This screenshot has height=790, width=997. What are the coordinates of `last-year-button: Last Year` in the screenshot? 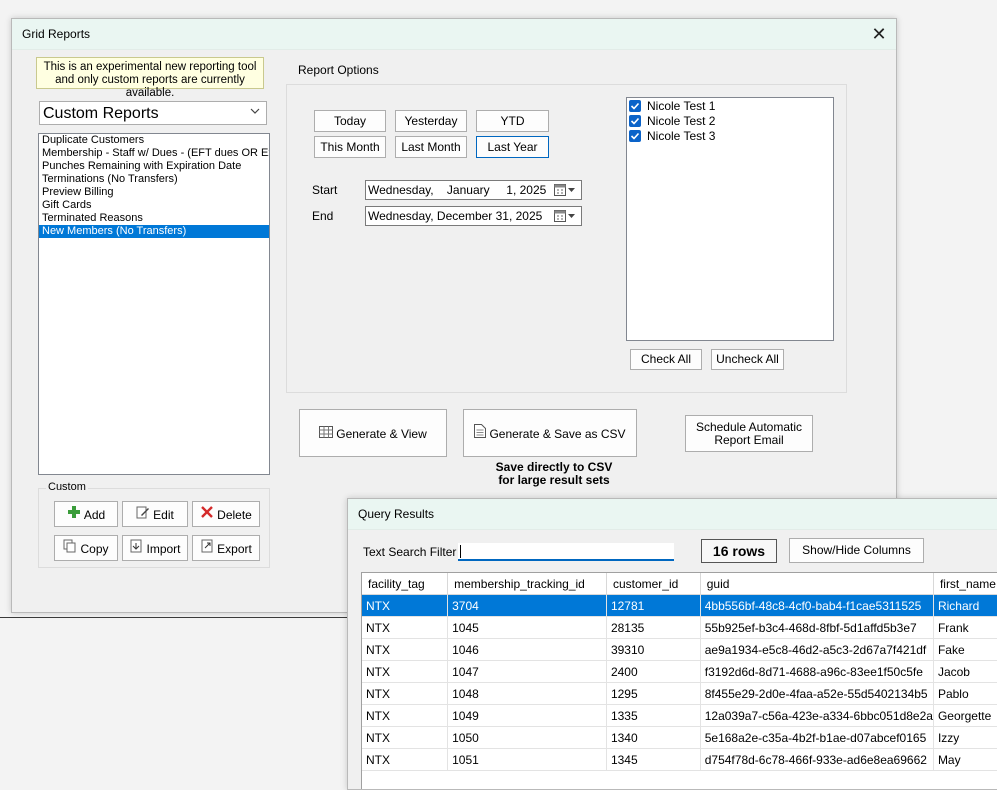 It's located at (512, 147).